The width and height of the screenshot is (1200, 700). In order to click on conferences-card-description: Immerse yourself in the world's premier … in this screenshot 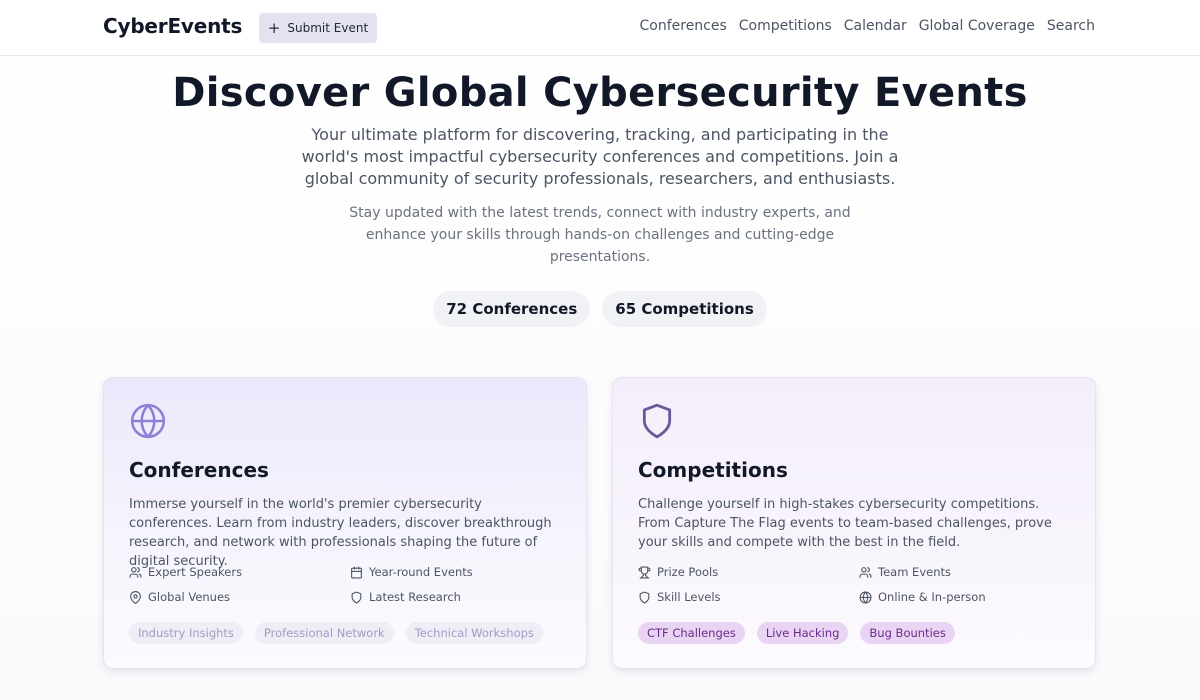, I will do `click(340, 533)`.